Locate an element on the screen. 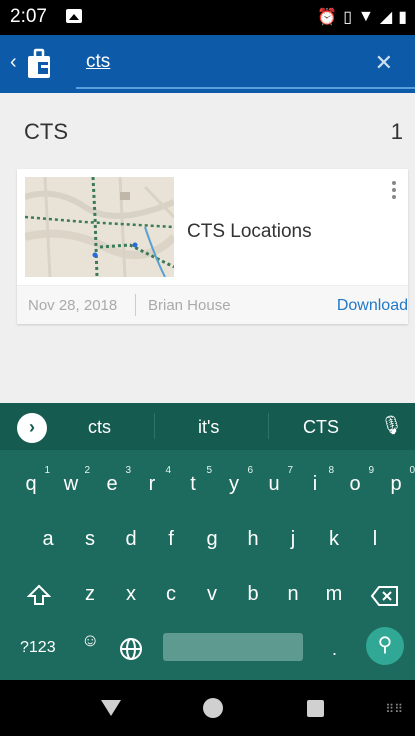 Image resolution: width=415 pixels, height=736 pixels. nav-back-icon is located at coordinates (111, 708).